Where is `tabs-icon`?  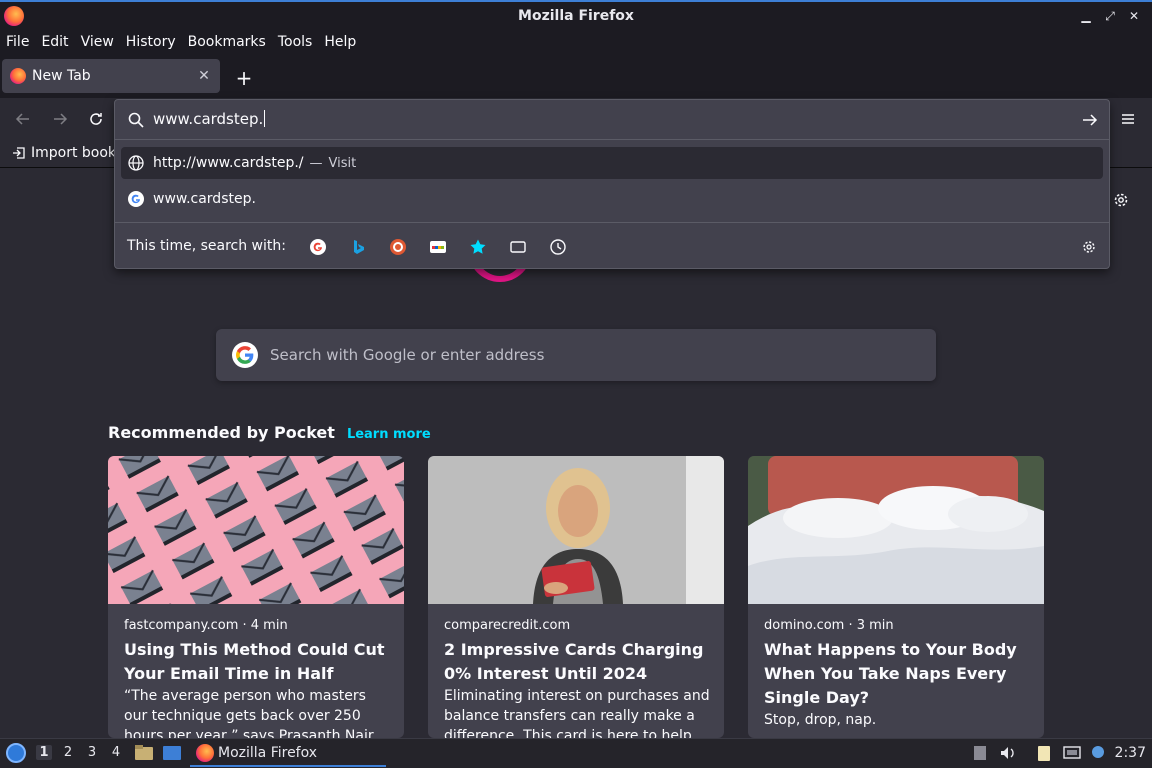 tabs-icon is located at coordinates (518, 247).